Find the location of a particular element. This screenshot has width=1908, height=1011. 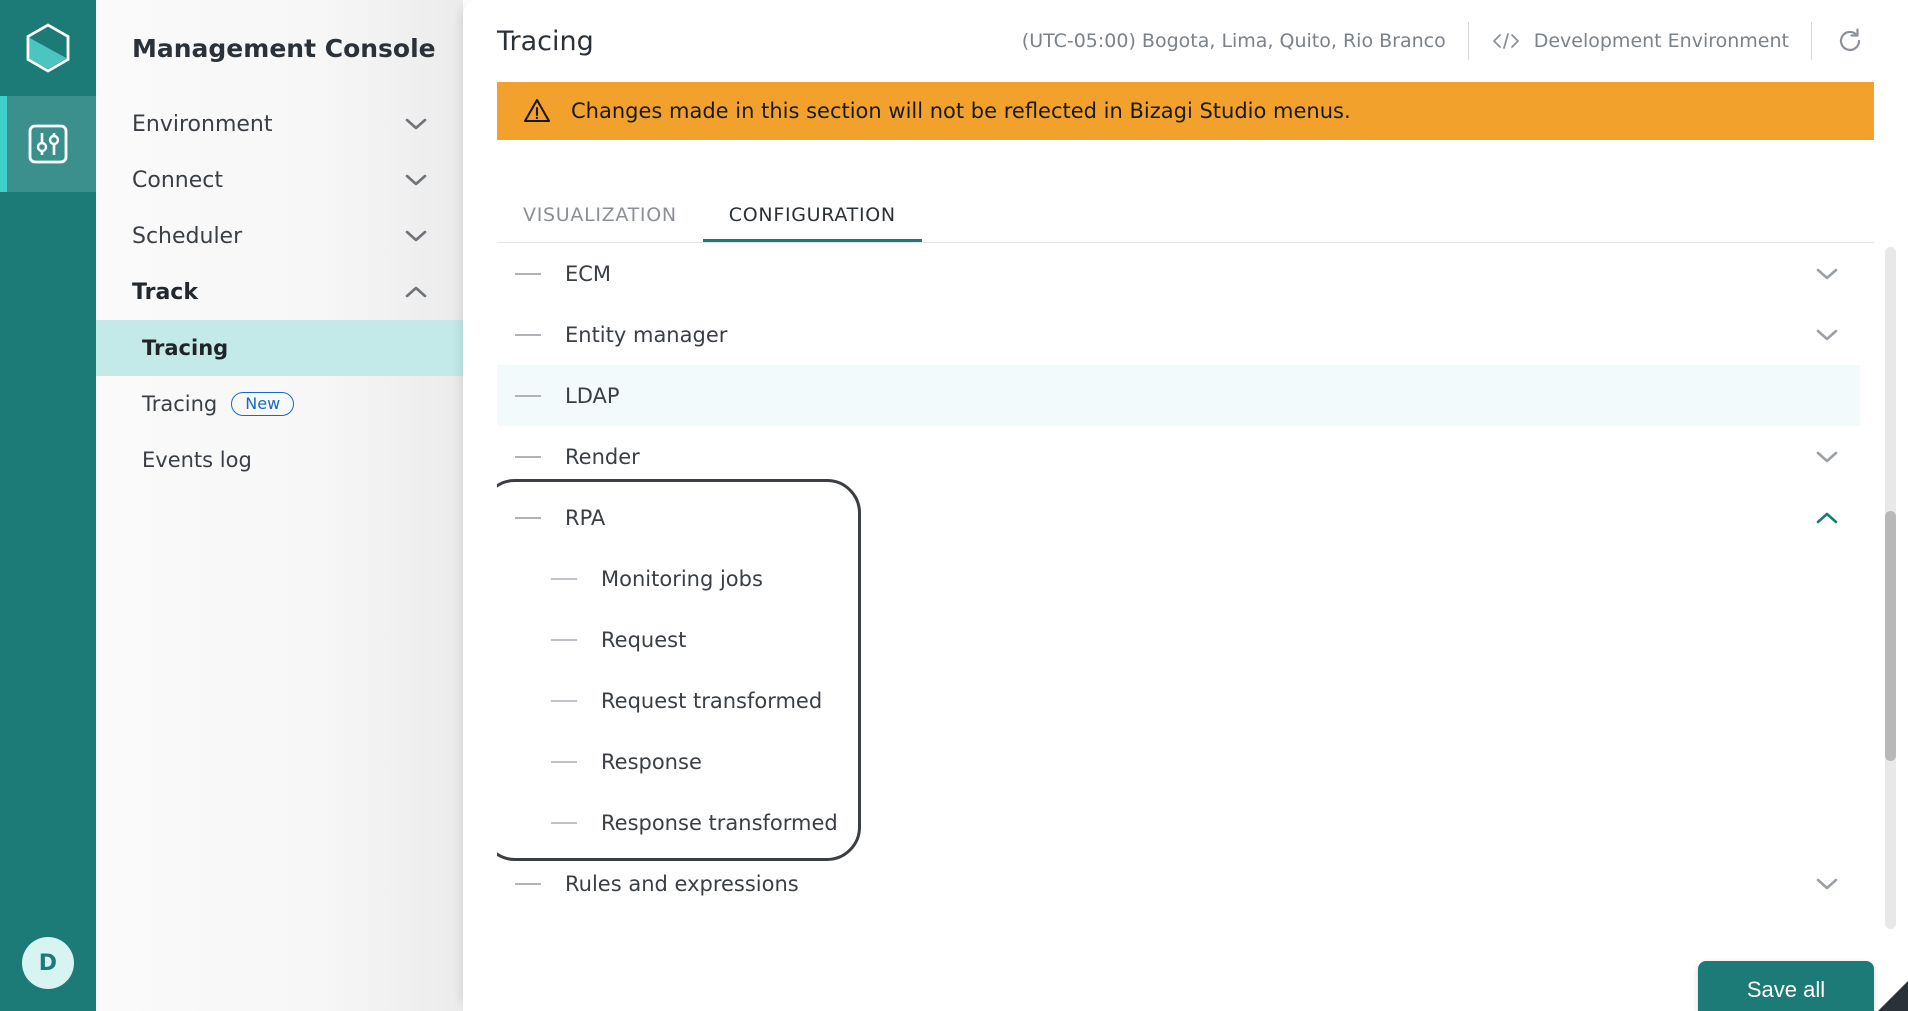

config-row-label: Request transformed is located at coordinates (712, 700).